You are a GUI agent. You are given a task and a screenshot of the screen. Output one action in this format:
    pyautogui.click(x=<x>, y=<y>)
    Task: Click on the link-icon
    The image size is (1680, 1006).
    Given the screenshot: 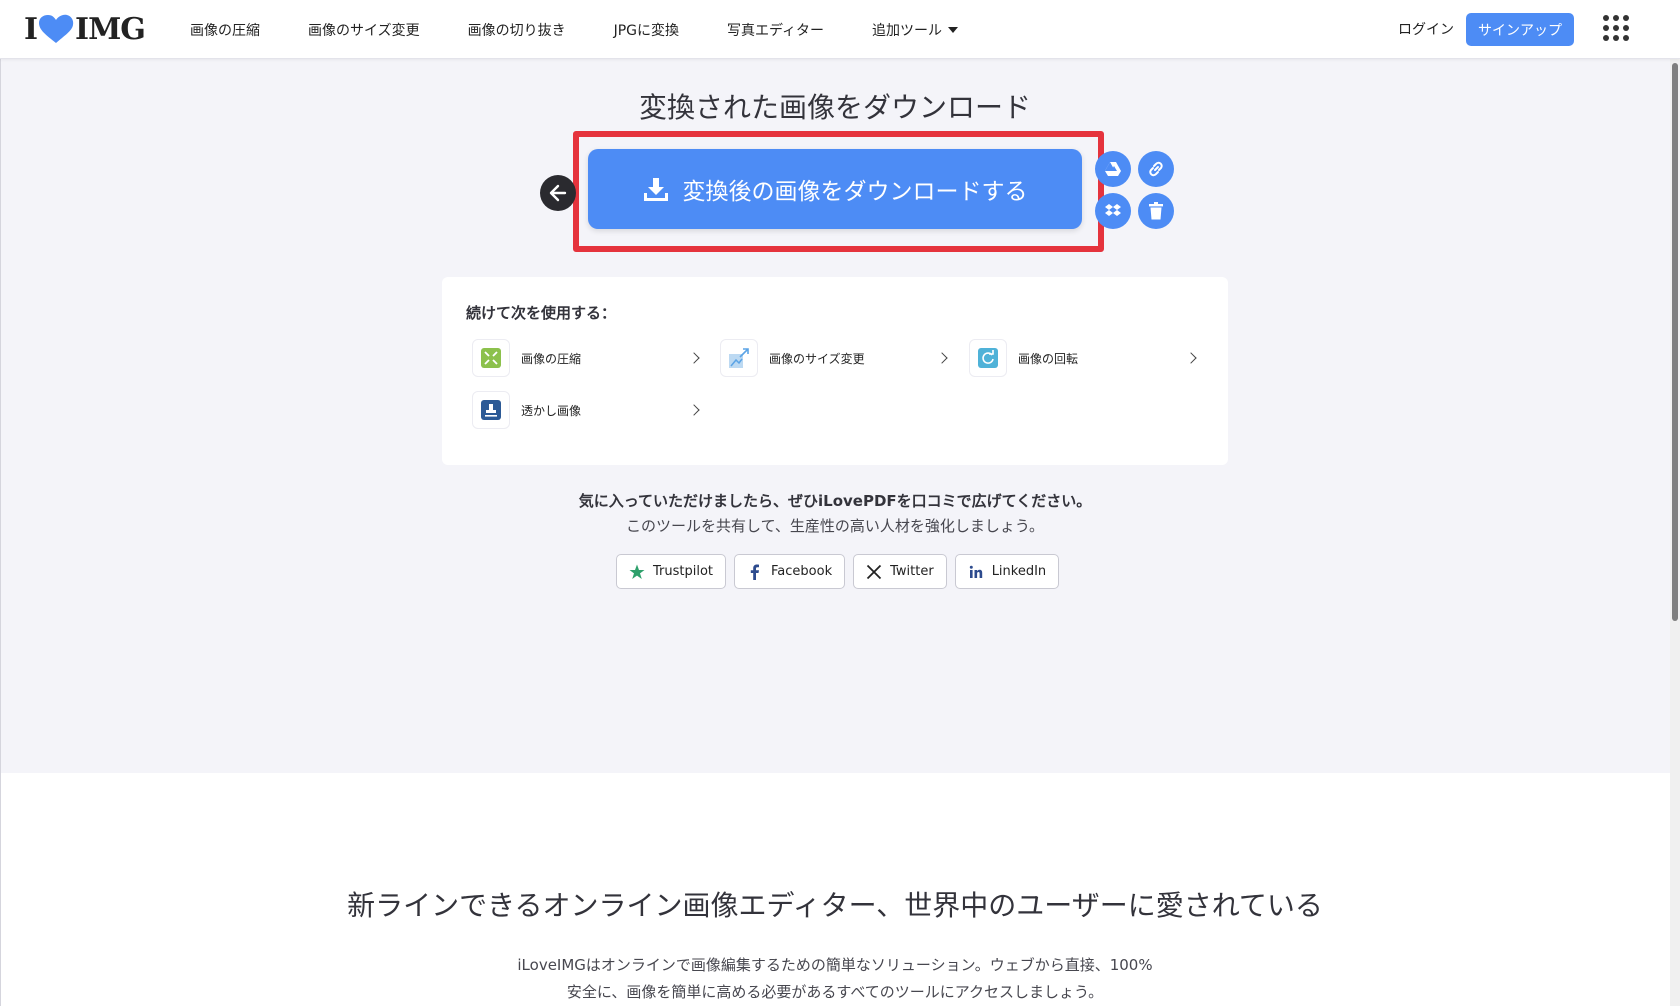 What is the action you would take?
    pyautogui.click(x=1156, y=169)
    